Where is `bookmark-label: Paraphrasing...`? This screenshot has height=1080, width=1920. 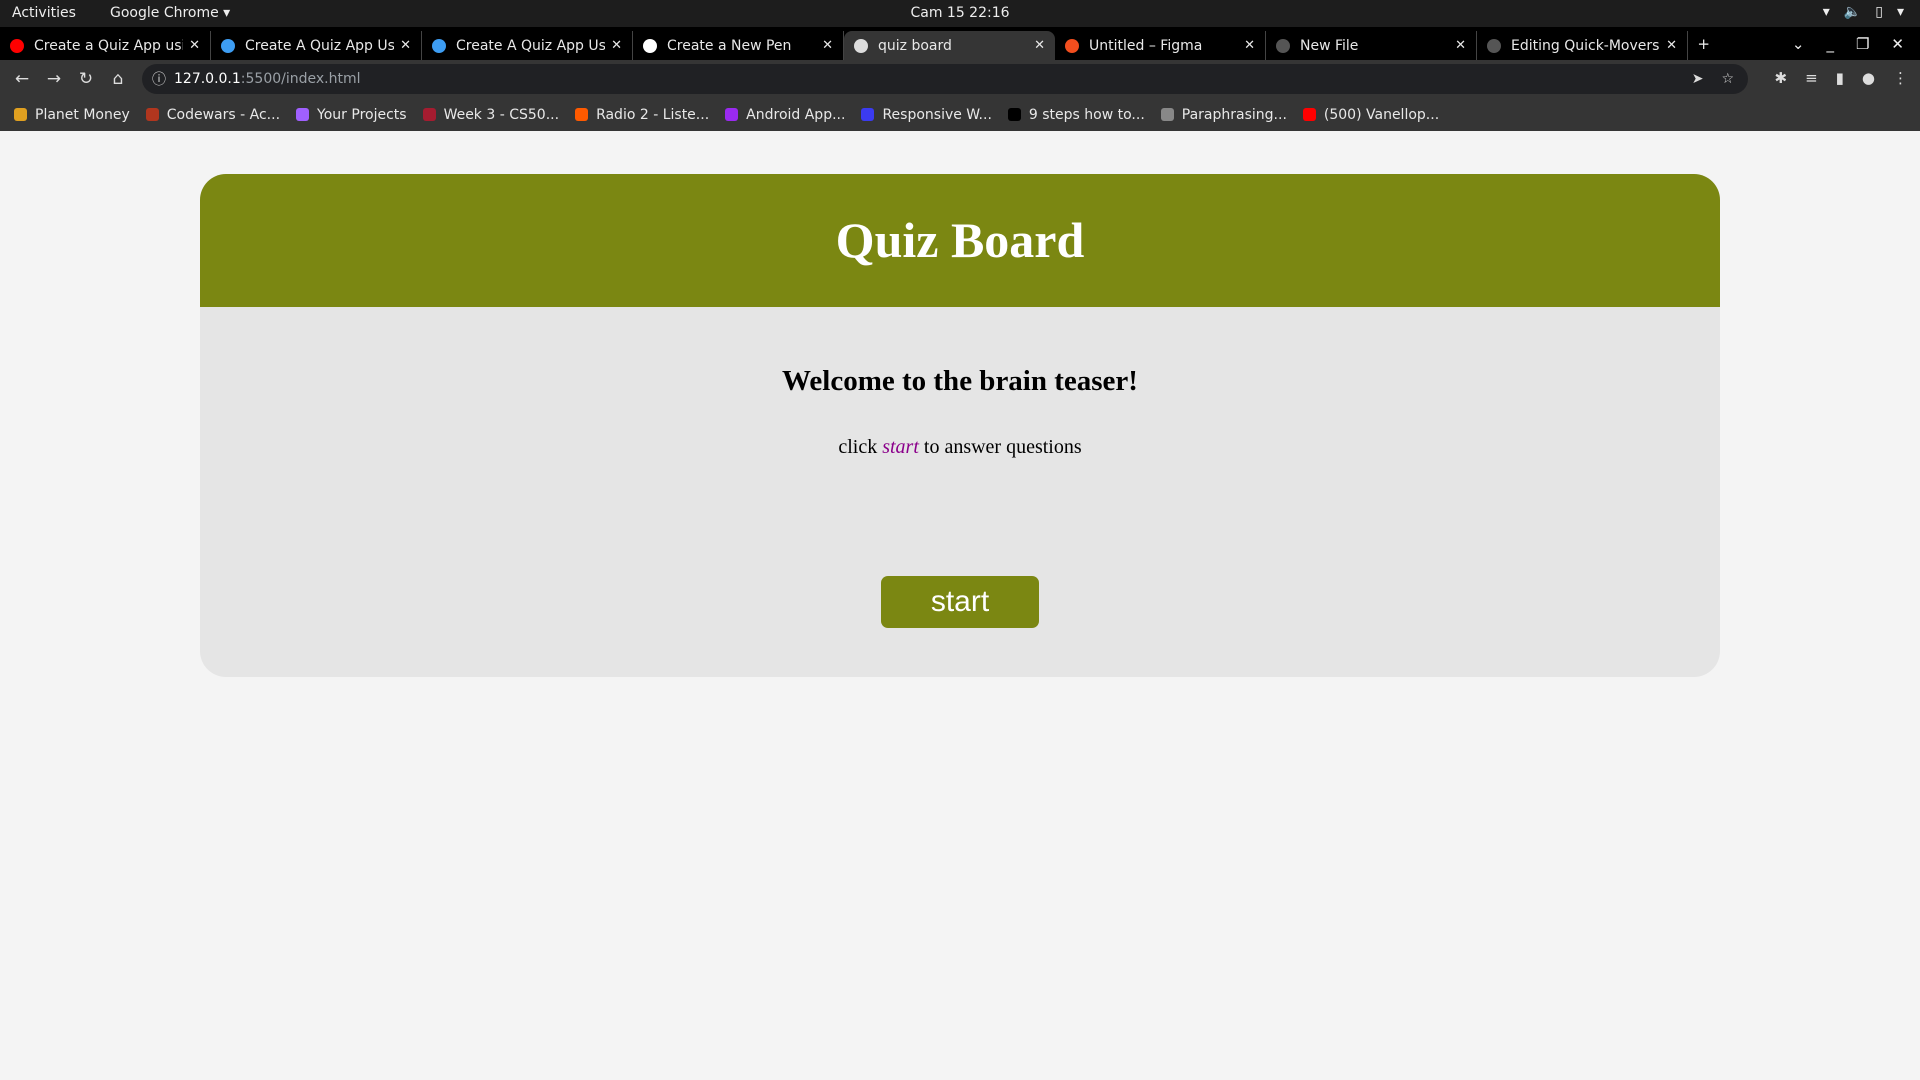 bookmark-label: Paraphrasing... is located at coordinates (1234, 114).